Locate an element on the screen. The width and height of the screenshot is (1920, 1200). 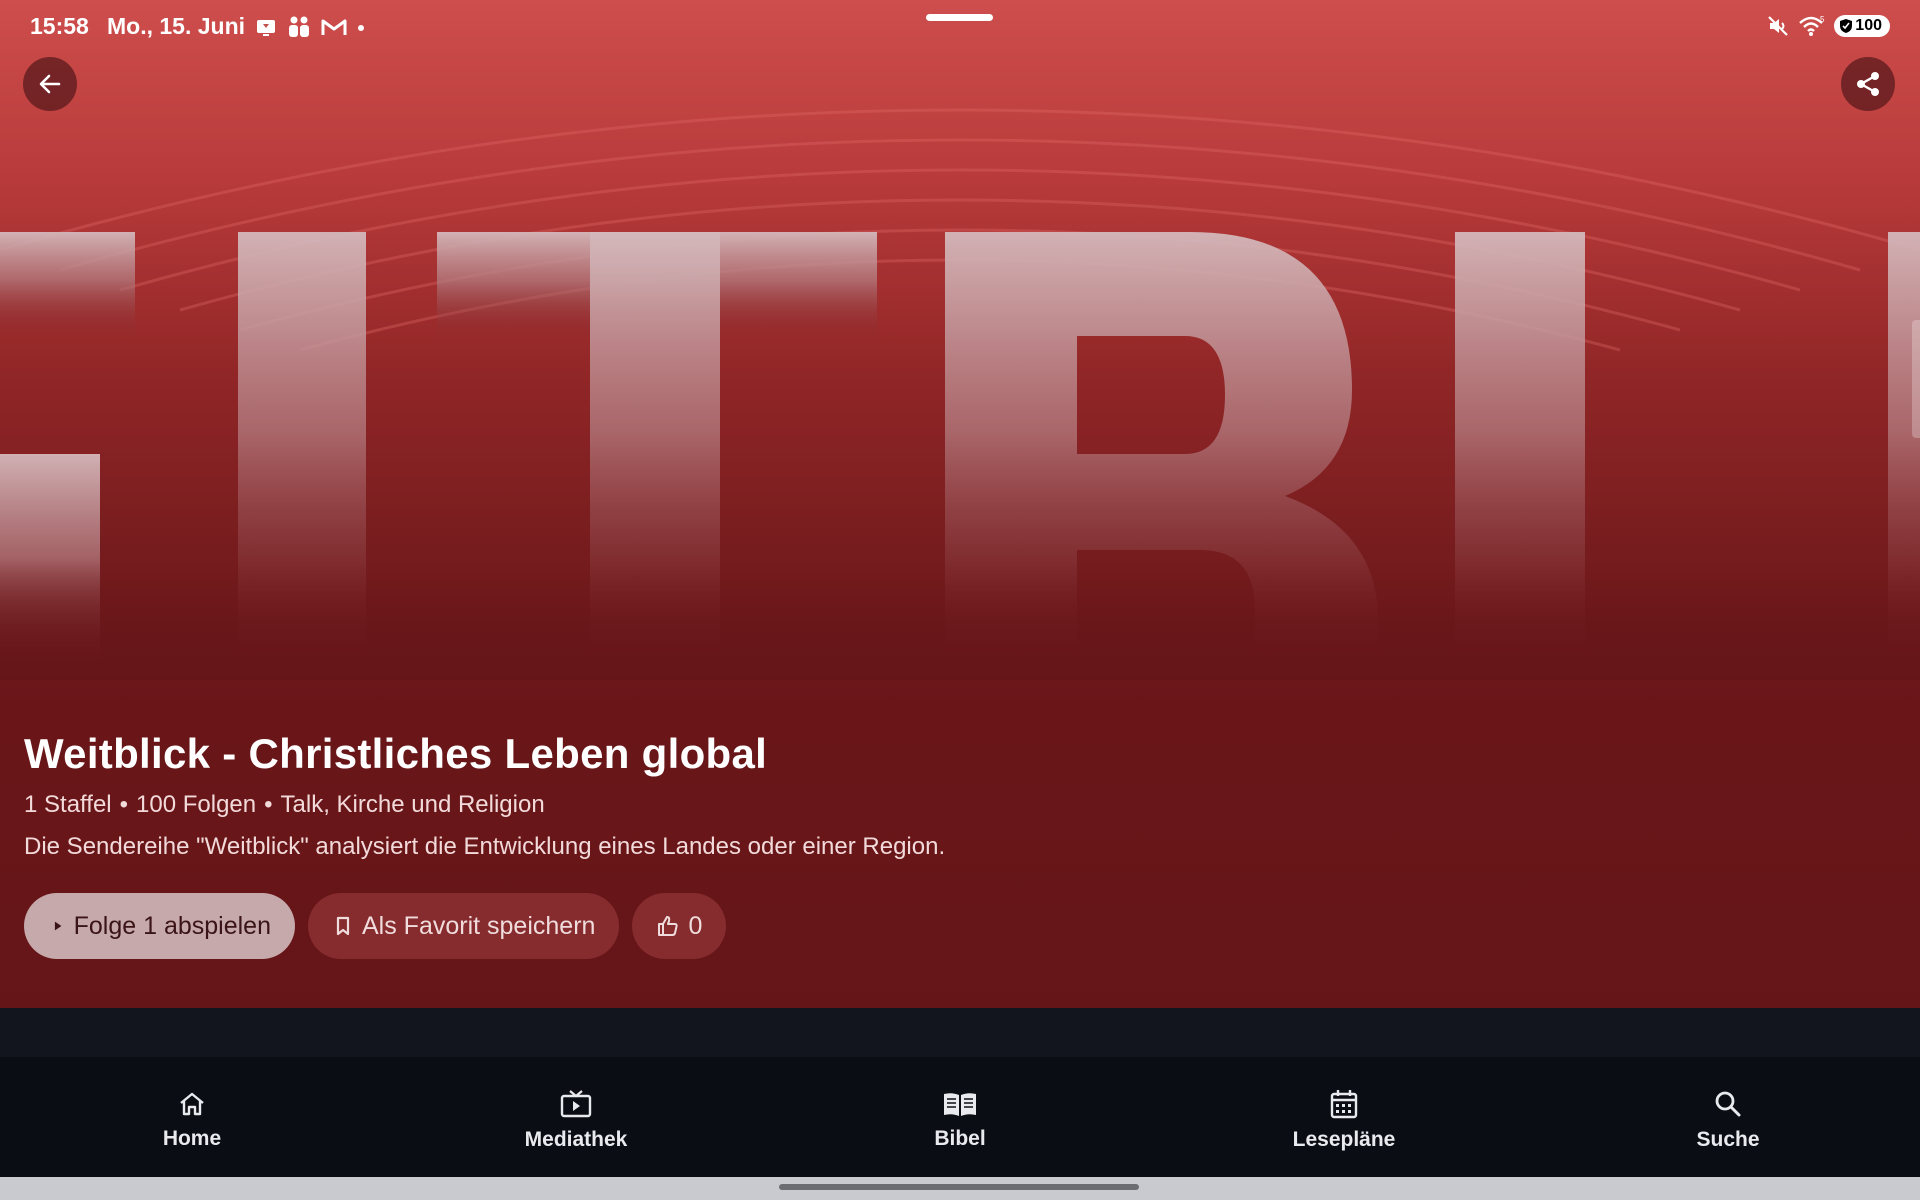
content-divider is located at coordinates (960, 1032).